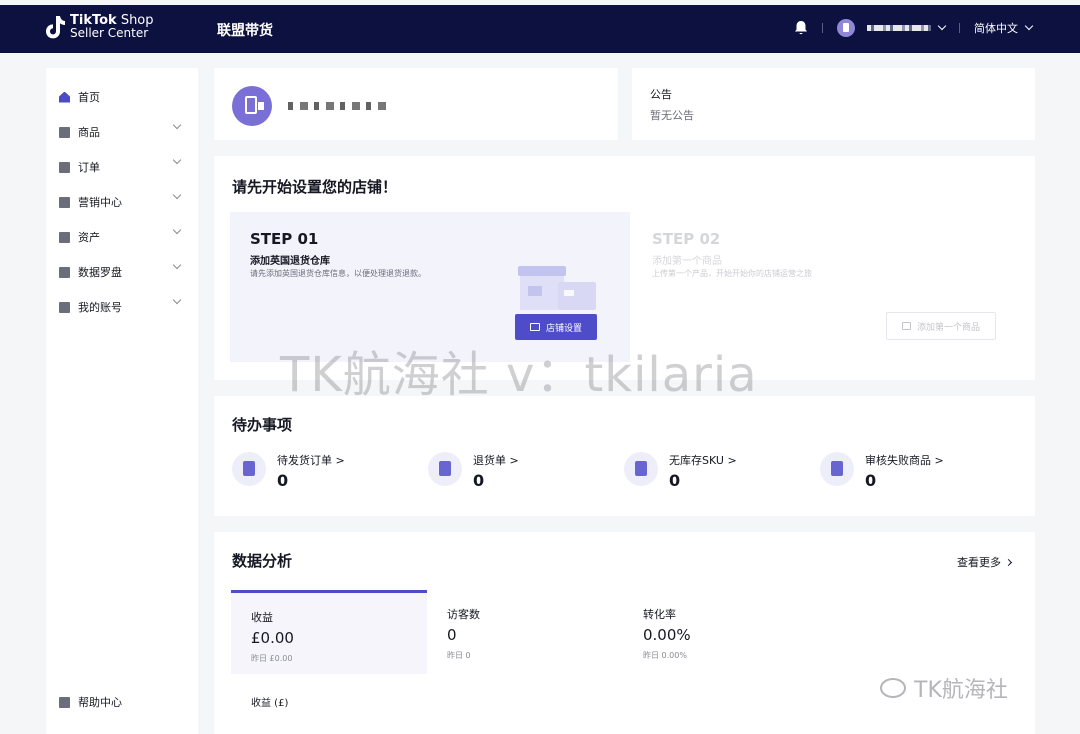 This screenshot has height=734, width=1080. What do you see at coordinates (948, 327) in the screenshot?
I see `add-first-product-label: 添加第一个商品` at bounding box center [948, 327].